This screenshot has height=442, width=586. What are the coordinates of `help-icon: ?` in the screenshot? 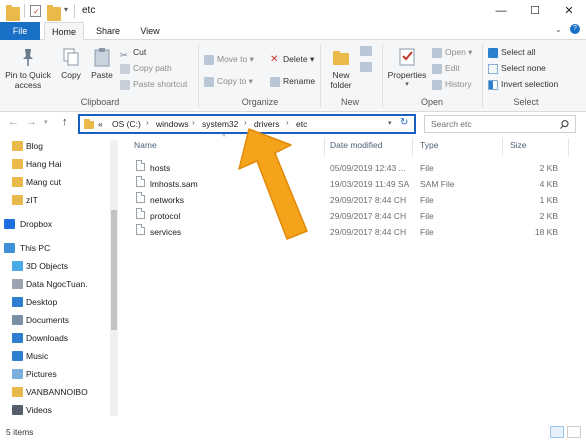 It's located at (575, 29).